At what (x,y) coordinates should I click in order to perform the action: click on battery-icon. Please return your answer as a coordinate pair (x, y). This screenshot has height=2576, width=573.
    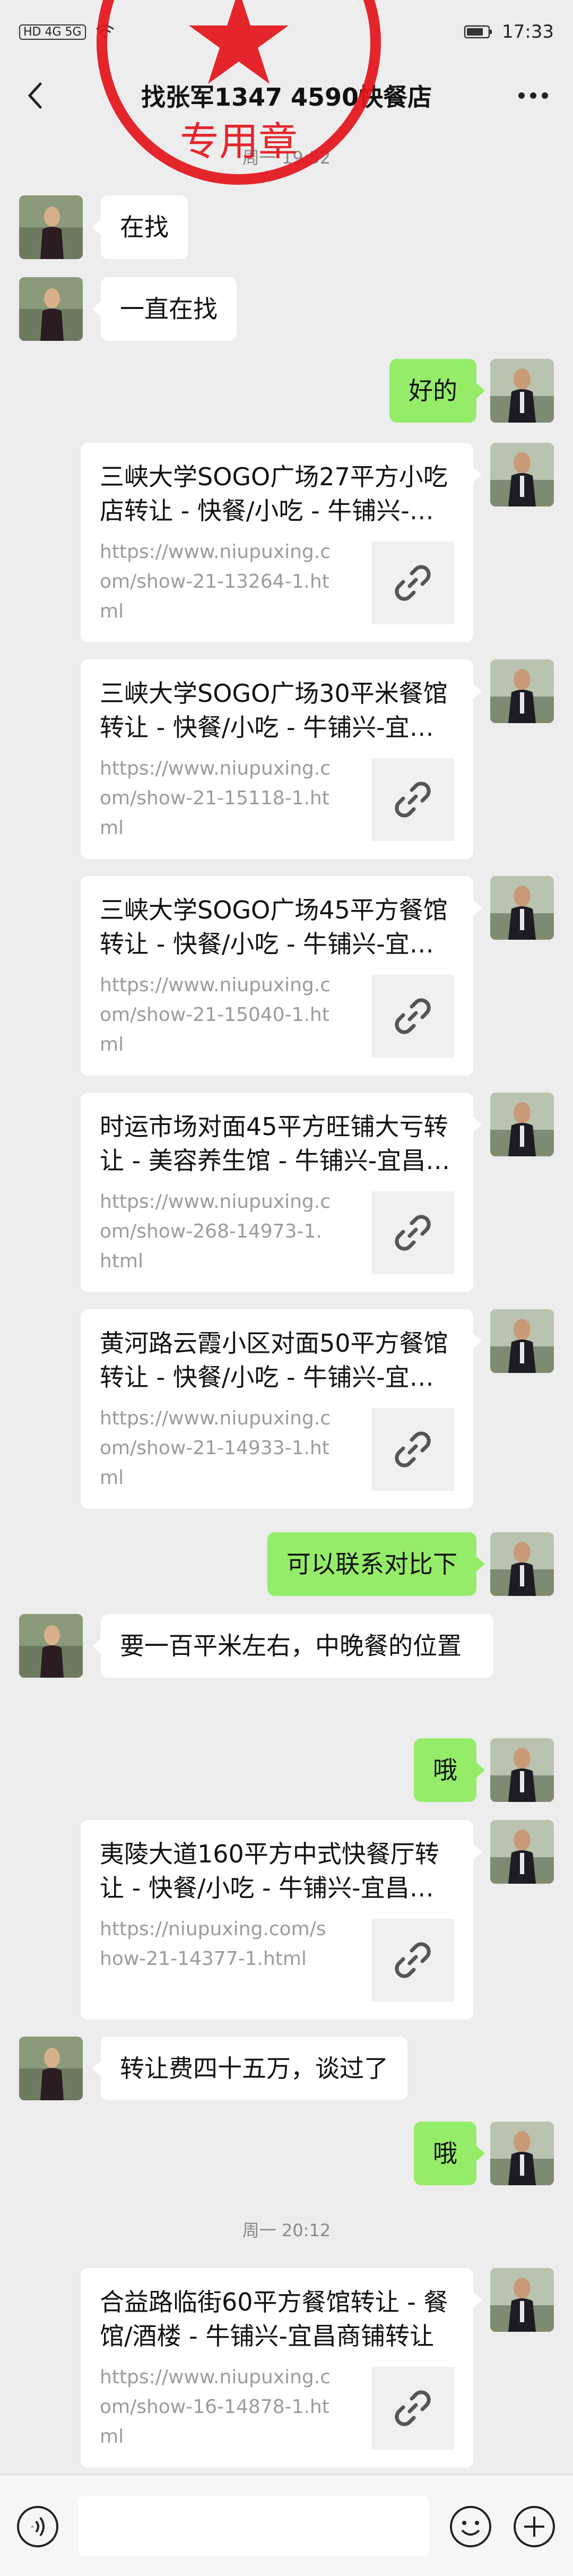
    Looking at the image, I should click on (478, 32).